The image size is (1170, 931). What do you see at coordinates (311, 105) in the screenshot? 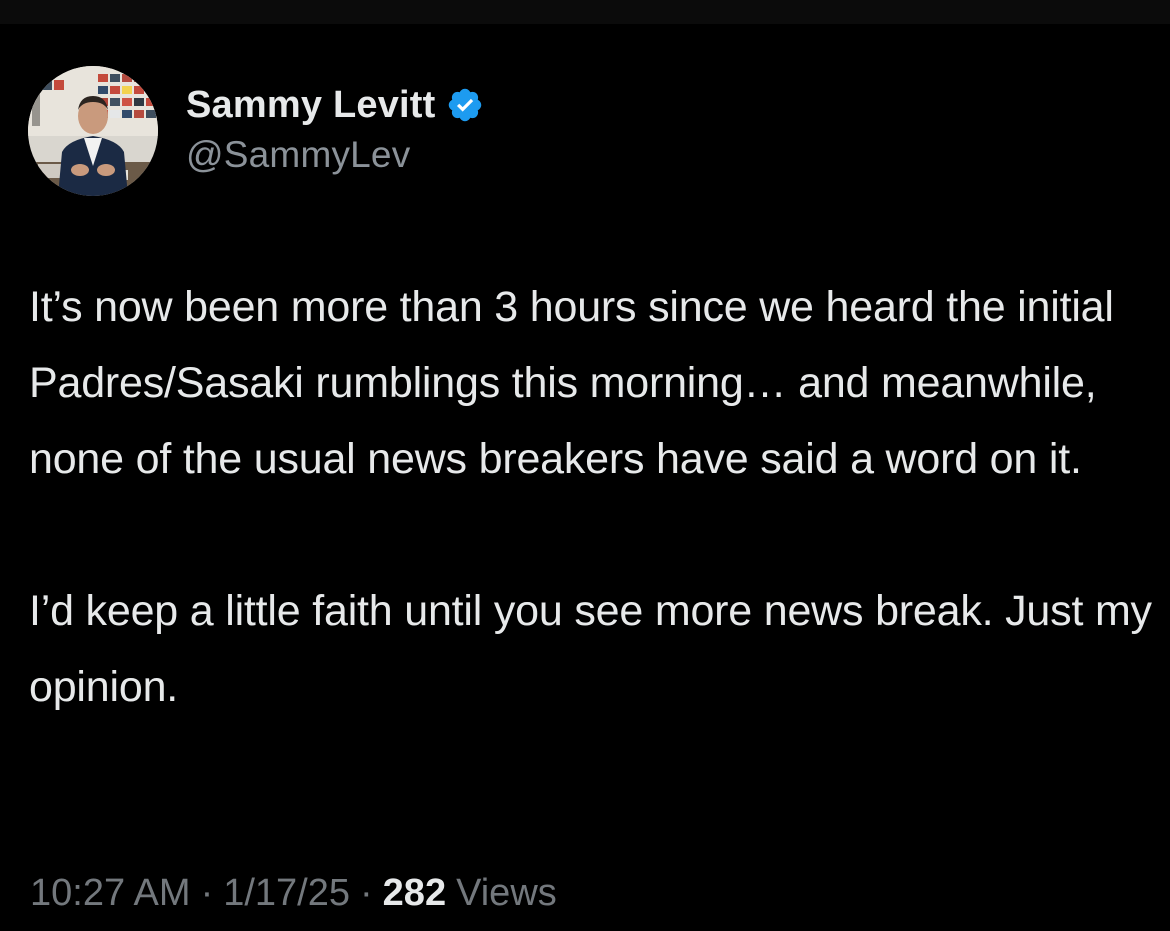
I see `display-name: Sammy Levitt` at bounding box center [311, 105].